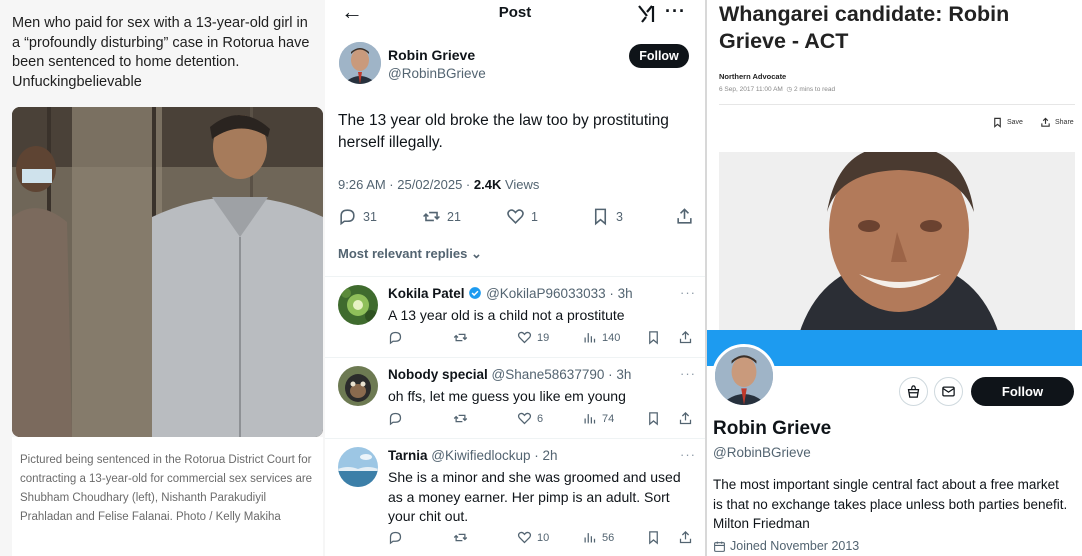 The height and width of the screenshot is (556, 1082). Describe the element at coordinates (559, 293) in the screenshot. I see `reply-handle-time: @KokilaP96033033 · 3h` at that location.